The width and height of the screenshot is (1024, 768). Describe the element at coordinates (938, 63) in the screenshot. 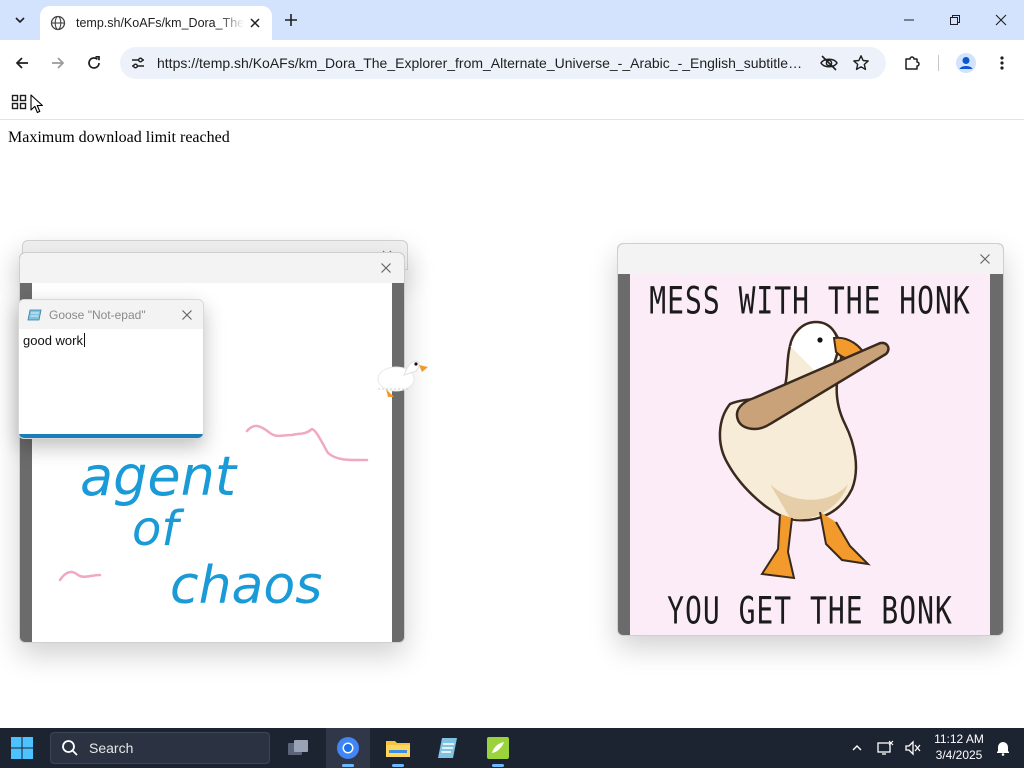

I see `toolbar-divider` at that location.